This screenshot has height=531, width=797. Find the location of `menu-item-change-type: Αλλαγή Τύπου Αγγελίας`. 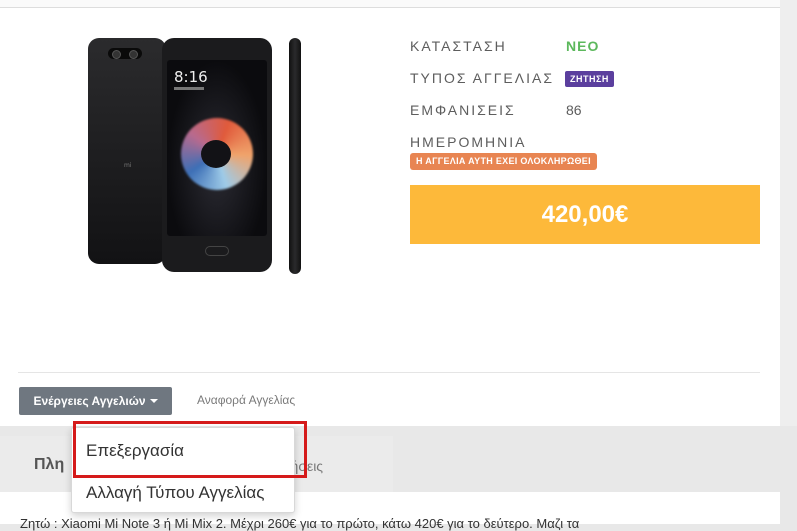

menu-item-change-type: Αλλαγή Τύπου Αγγελίας is located at coordinates (175, 493).